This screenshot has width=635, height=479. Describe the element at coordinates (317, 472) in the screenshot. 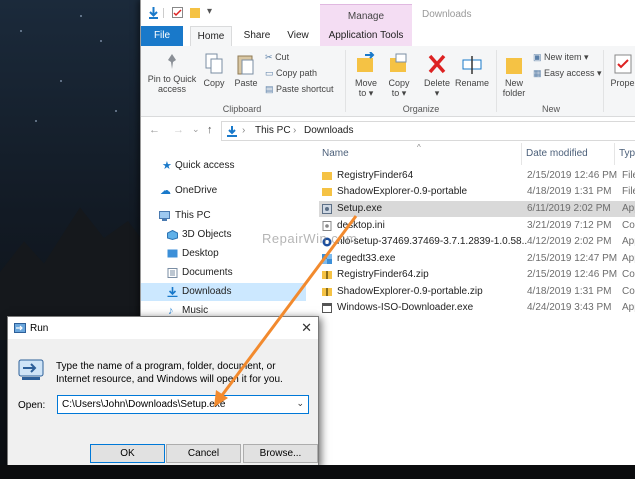

I see `taskbar` at that location.